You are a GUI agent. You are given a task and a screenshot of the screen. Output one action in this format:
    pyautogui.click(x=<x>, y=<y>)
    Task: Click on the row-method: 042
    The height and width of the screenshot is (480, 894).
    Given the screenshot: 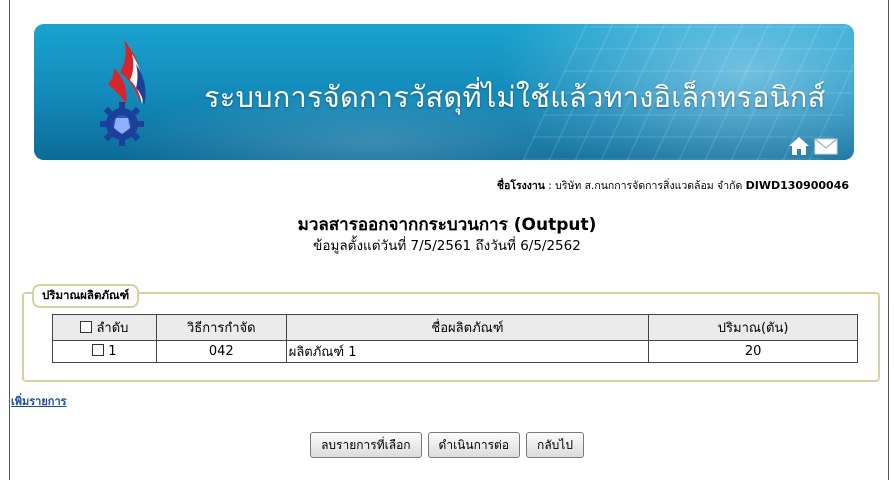 What is the action you would take?
    pyautogui.click(x=221, y=351)
    